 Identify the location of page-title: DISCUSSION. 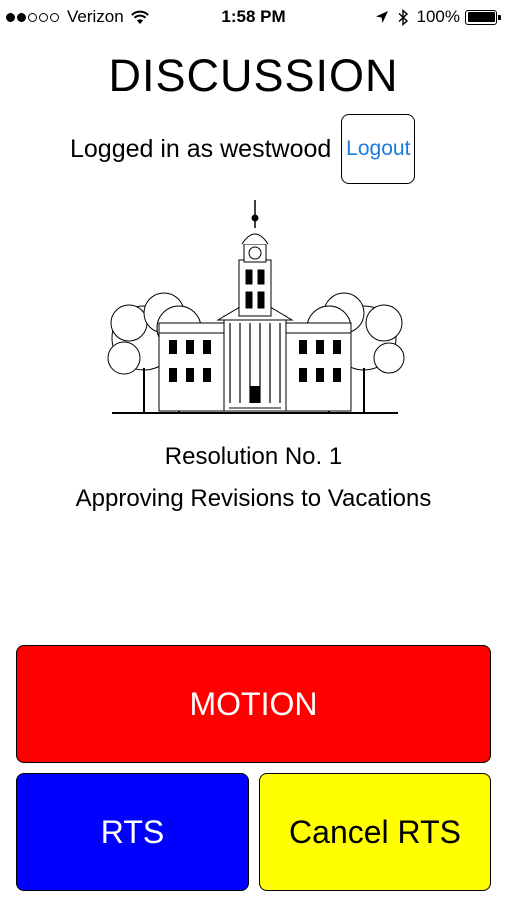
(253, 75).